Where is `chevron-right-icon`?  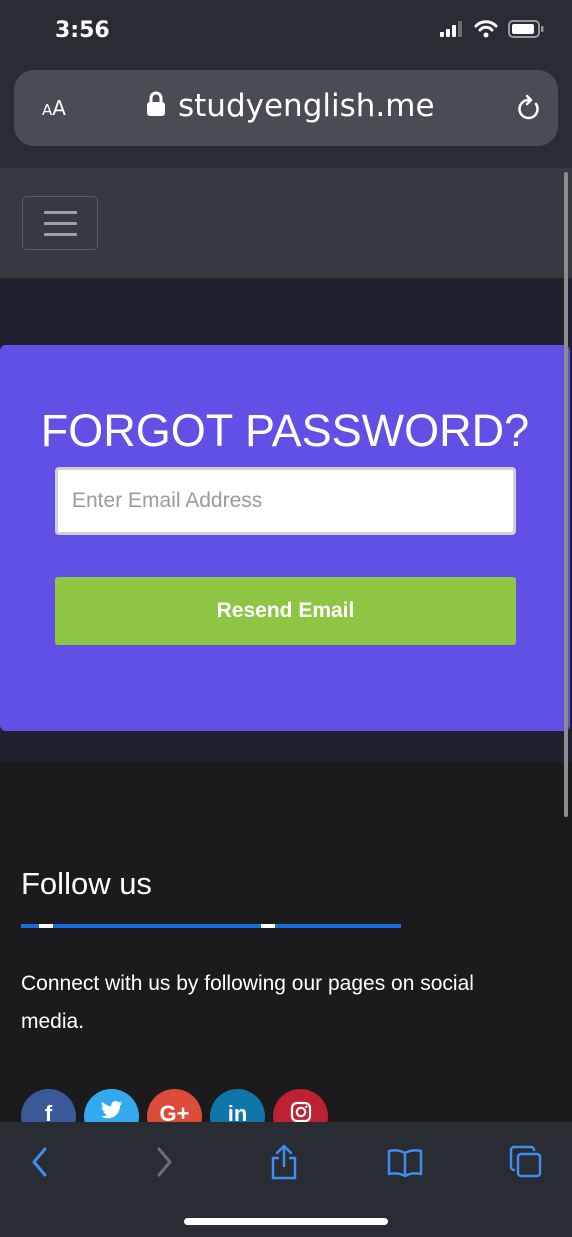
chevron-right-icon is located at coordinates (164, 1162).